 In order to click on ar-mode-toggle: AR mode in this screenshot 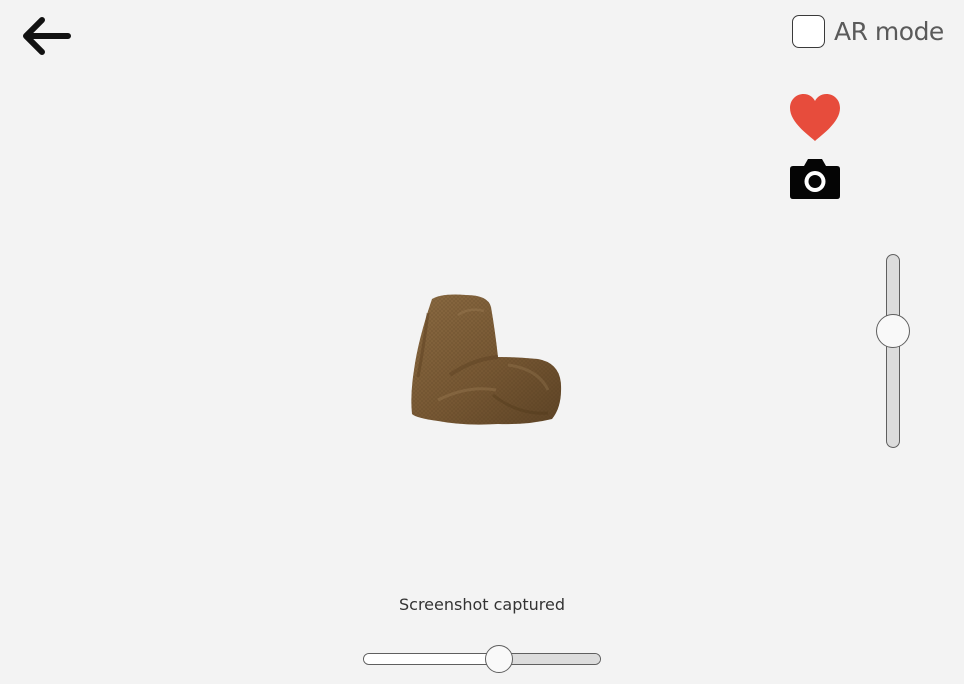, I will do `click(868, 31)`.